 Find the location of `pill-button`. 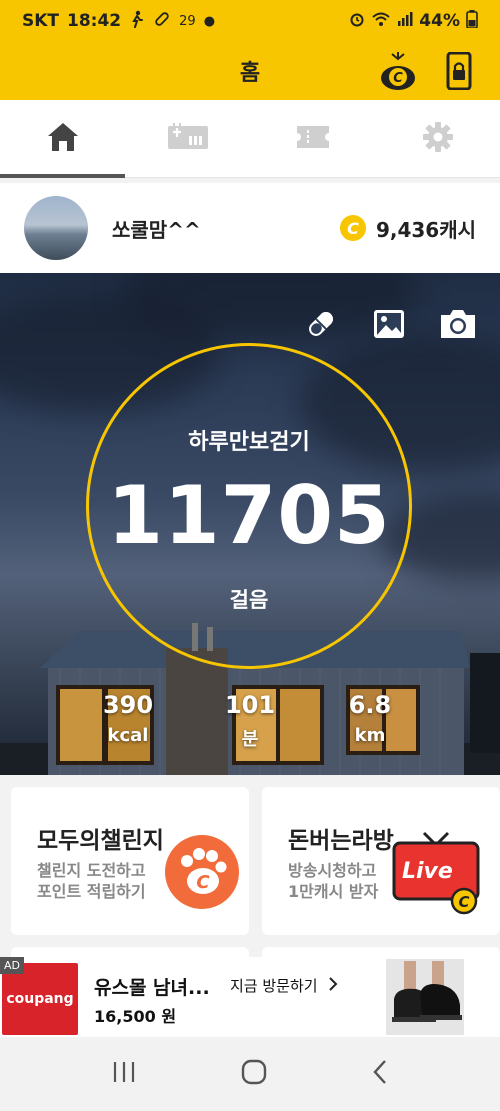

pill-button is located at coordinates (321, 326).